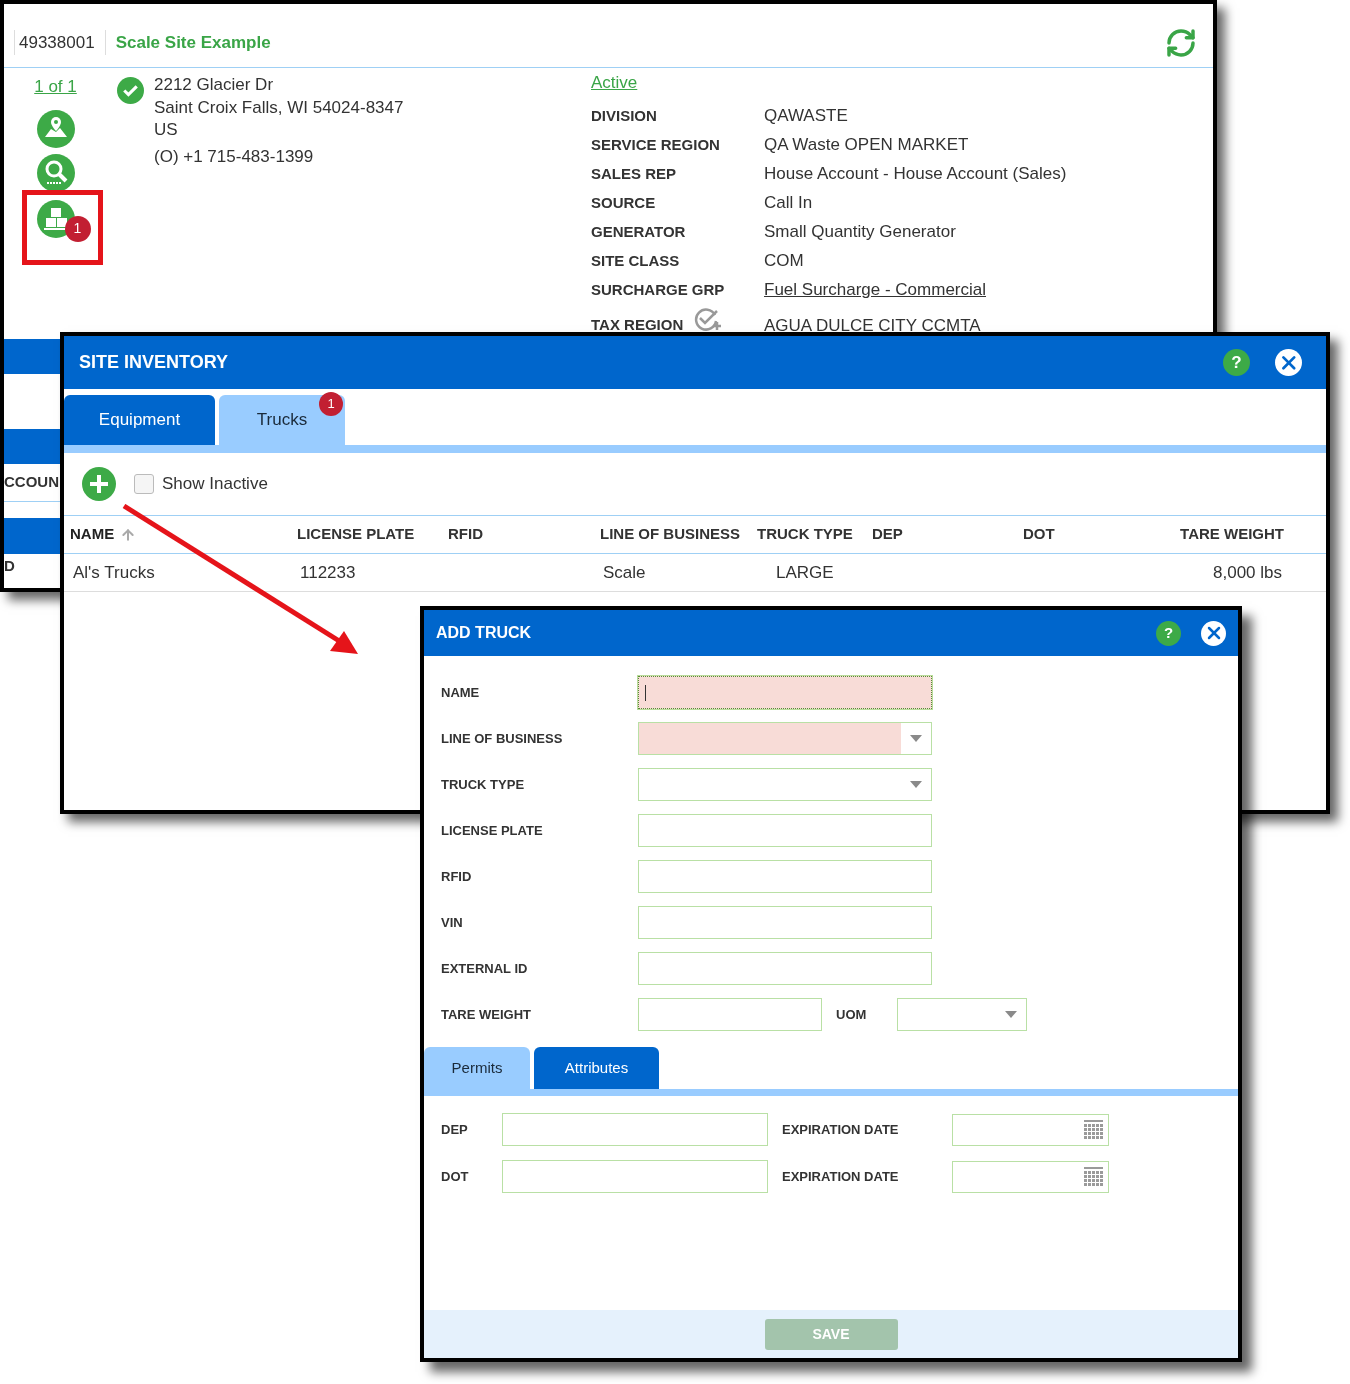 The width and height of the screenshot is (1350, 1384). I want to click on detail-value: House Account - House Account (Sales), so click(915, 174).